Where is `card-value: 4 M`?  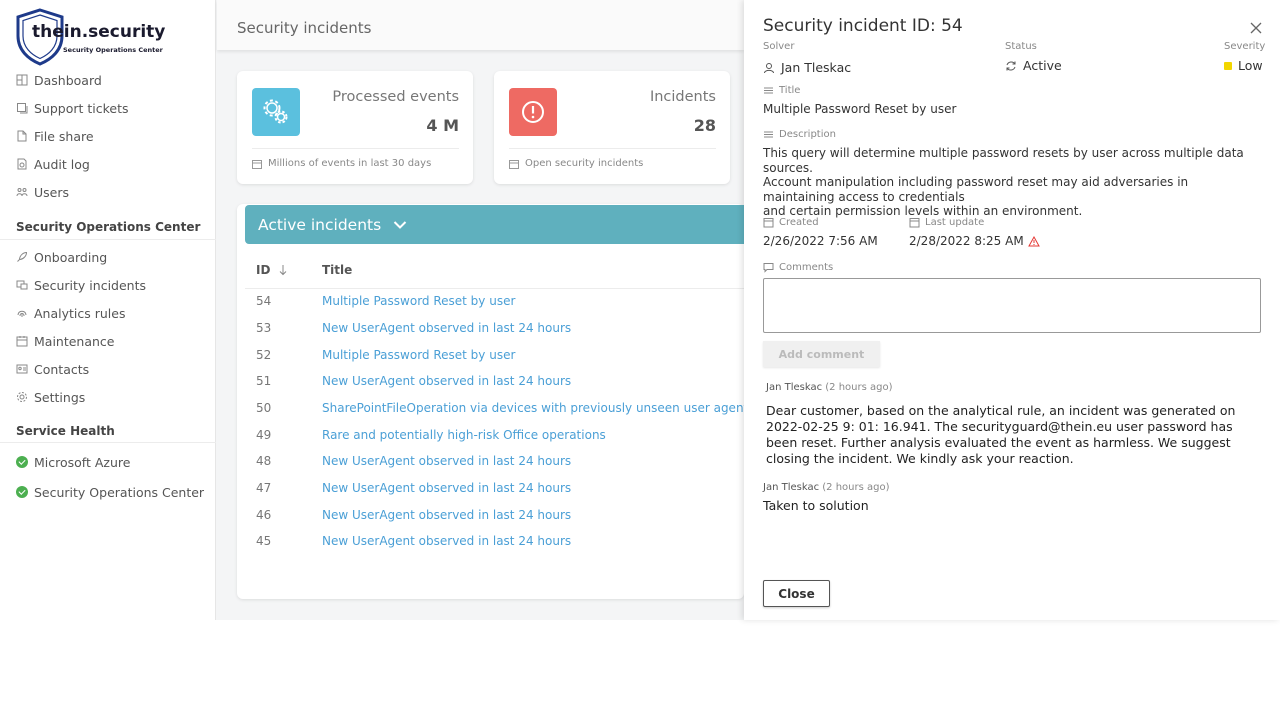 card-value: 4 M is located at coordinates (442, 125).